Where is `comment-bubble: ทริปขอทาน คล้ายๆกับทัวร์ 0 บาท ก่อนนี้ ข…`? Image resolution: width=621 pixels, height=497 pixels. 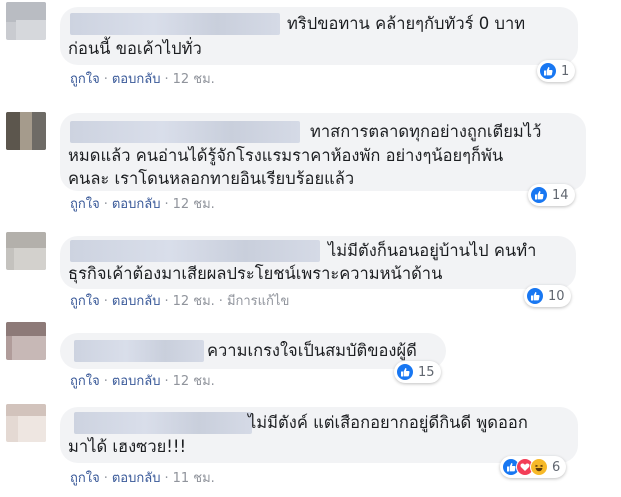
comment-bubble: ทริปขอทาน คล้ายๆกับทัวร์ 0 บาท ก่อนนี้ ข… is located at coordinates (319, 36).